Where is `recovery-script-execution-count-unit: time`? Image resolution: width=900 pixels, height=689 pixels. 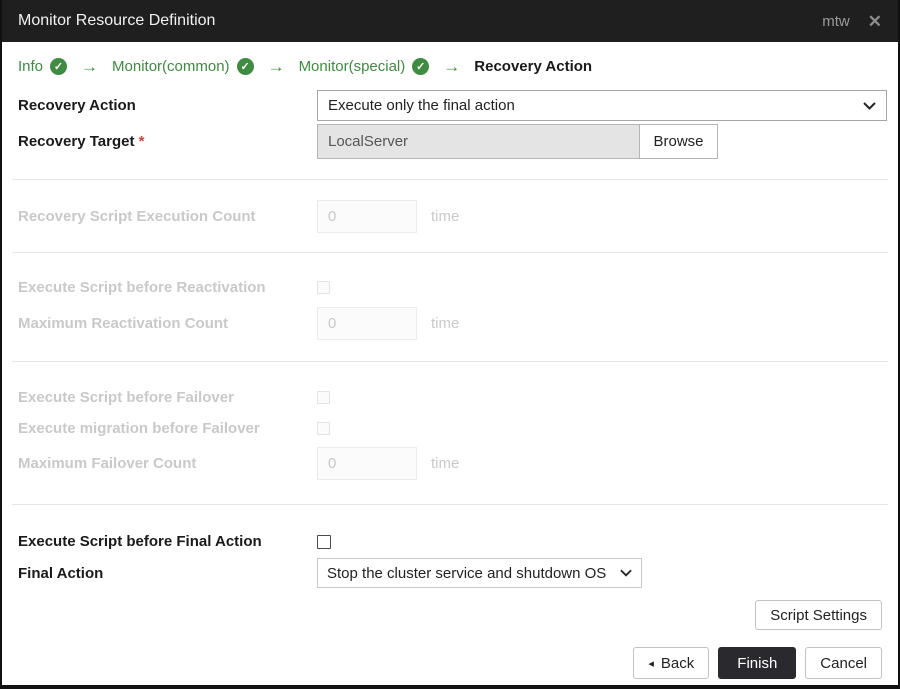
recovery-script-execution-count-unit: time is located at coordinates (445, 216).